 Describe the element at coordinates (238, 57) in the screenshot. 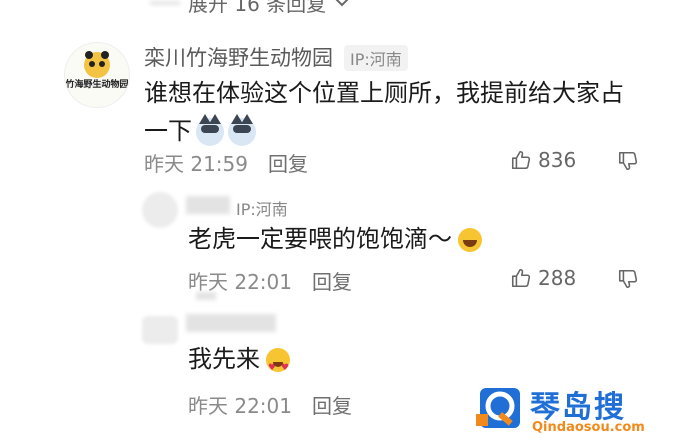

I see `comment-username: 栾川竹海野生动物园` at that location.